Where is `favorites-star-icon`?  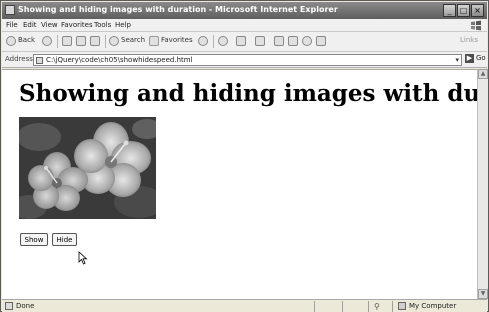
favorites-star-icon is located at coordinates (154, 41).